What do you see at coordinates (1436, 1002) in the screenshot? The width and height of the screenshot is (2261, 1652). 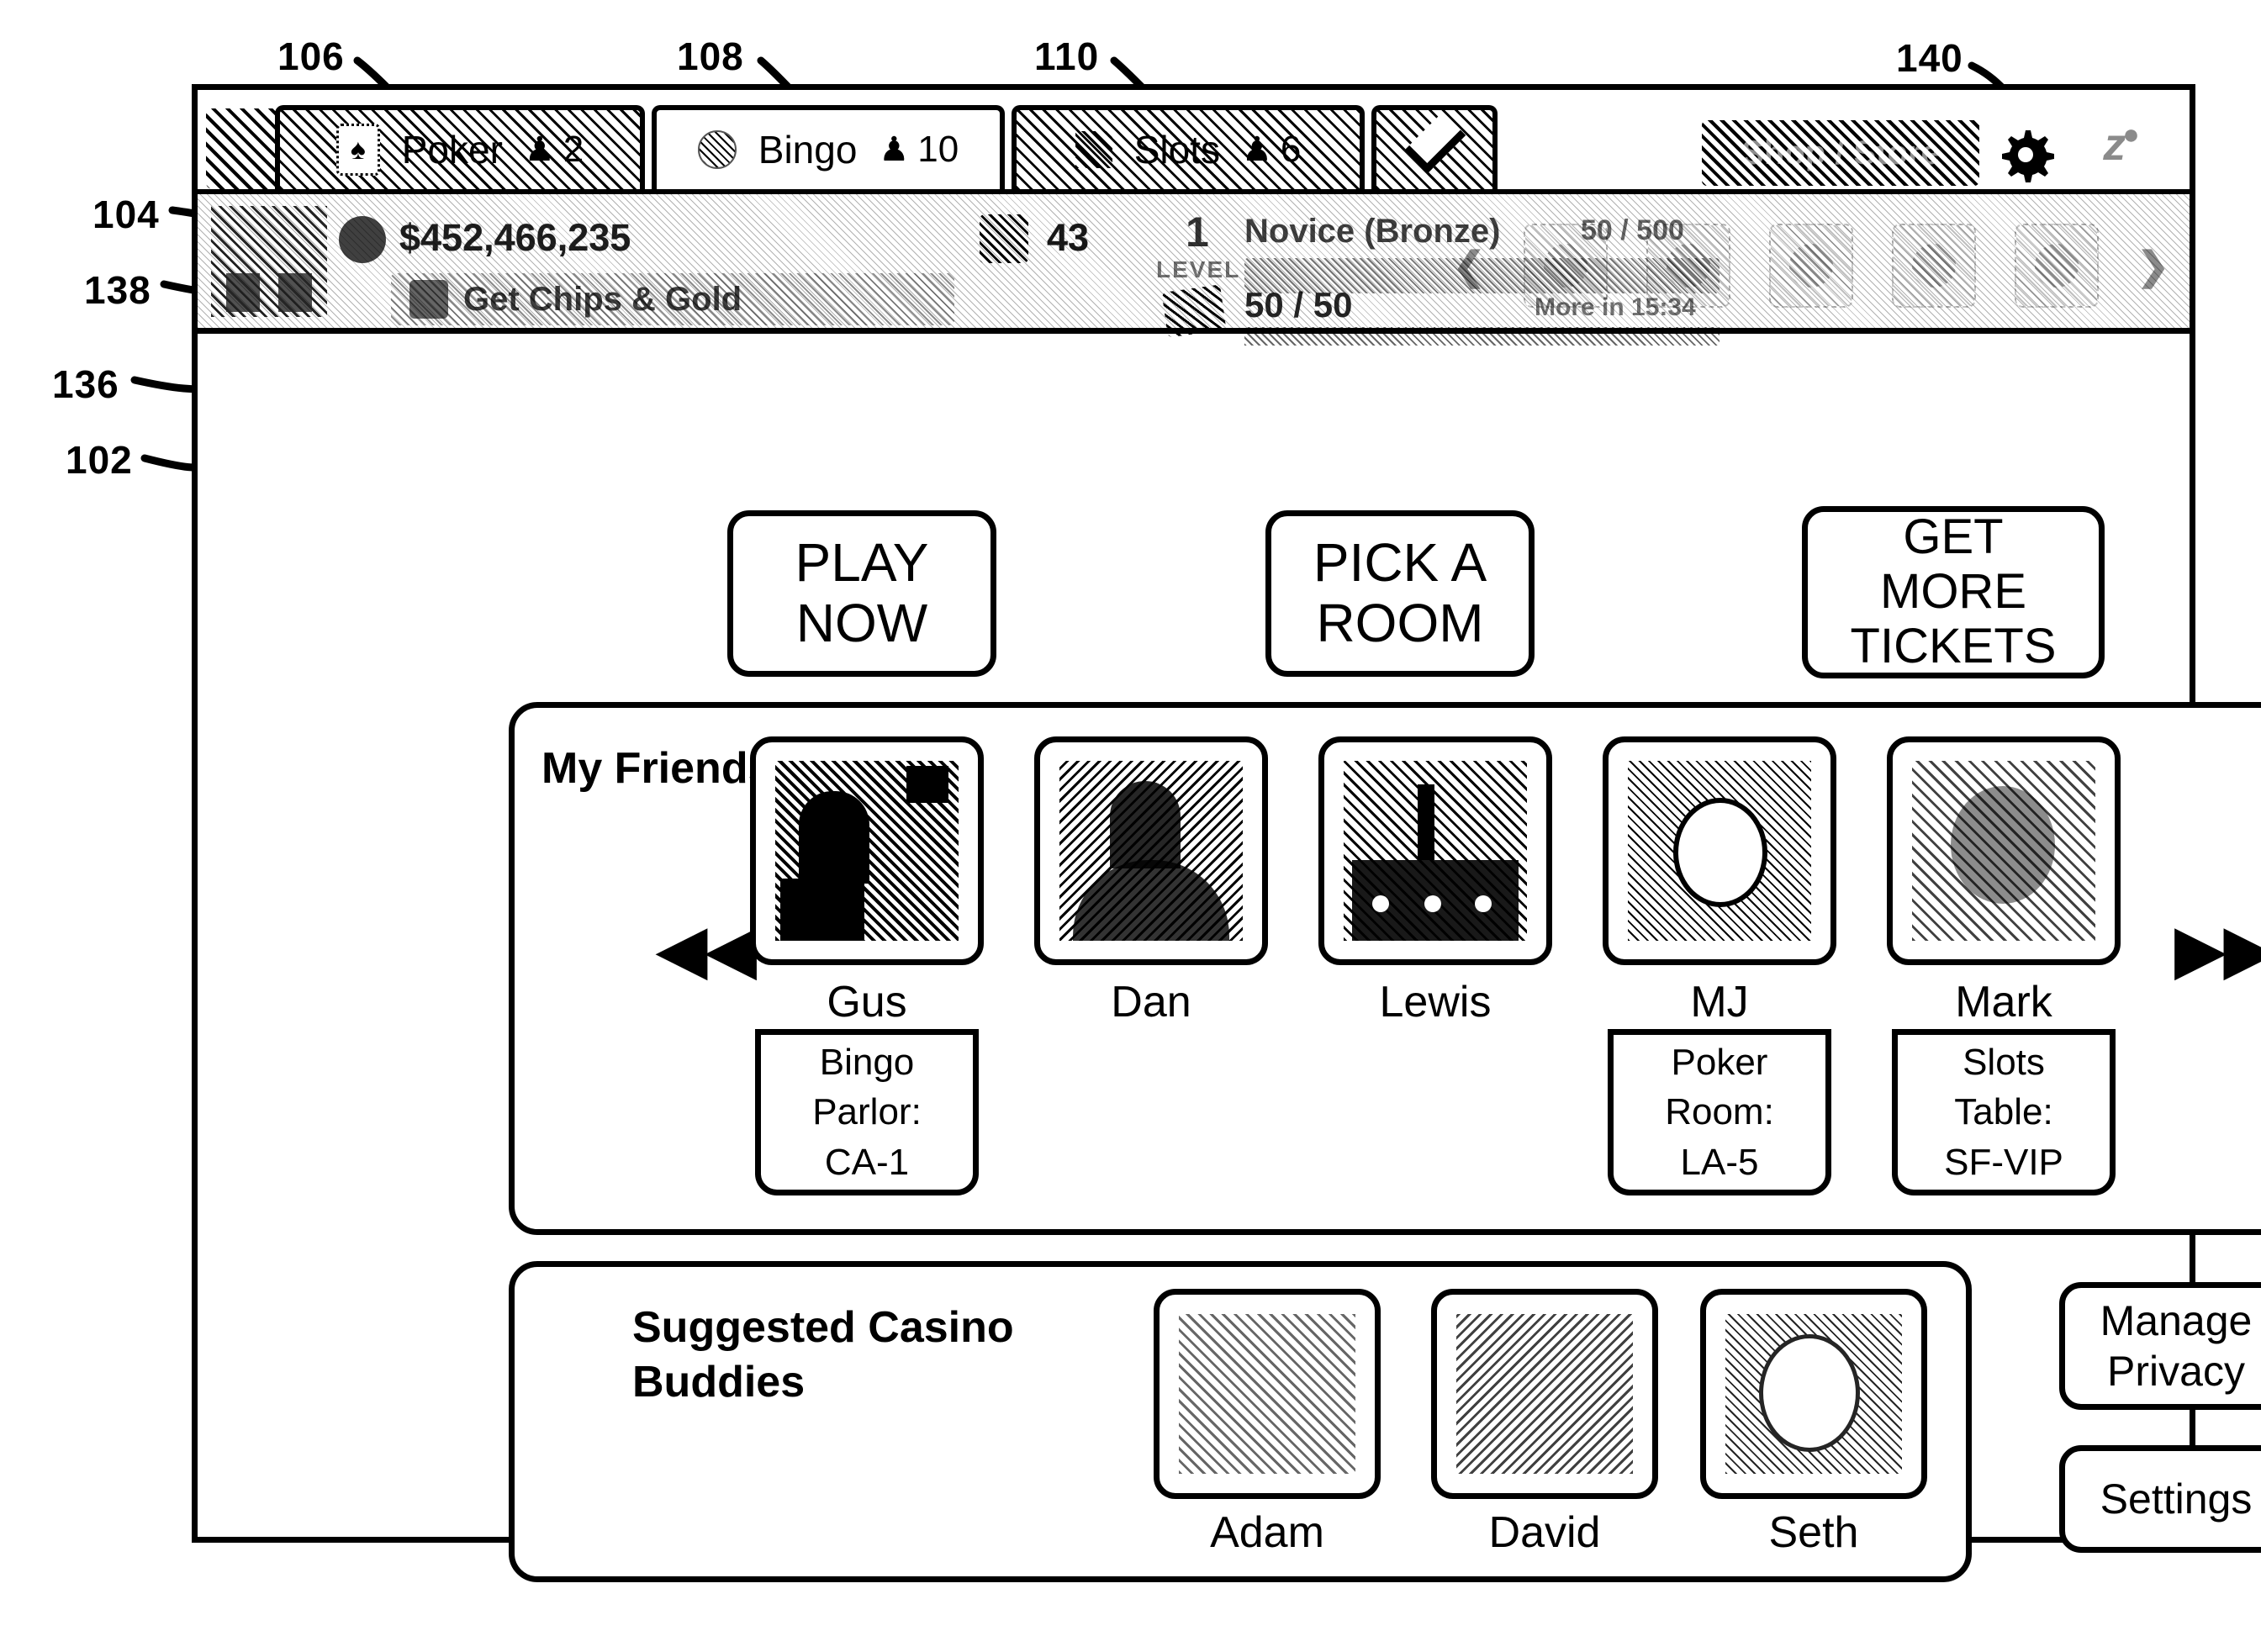 I see `friend-name: Lewis` at bounding box center [1436, 1002].